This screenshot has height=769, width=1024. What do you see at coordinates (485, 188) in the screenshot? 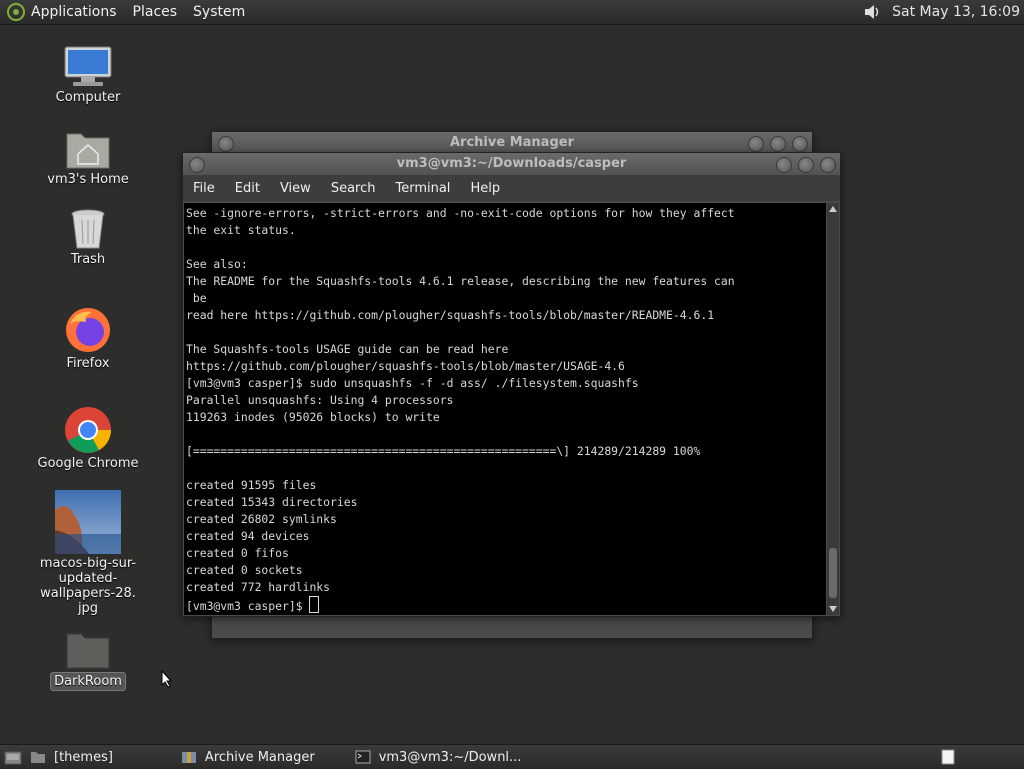
I see `menu-help: Help` at bounding box center [485, 188].